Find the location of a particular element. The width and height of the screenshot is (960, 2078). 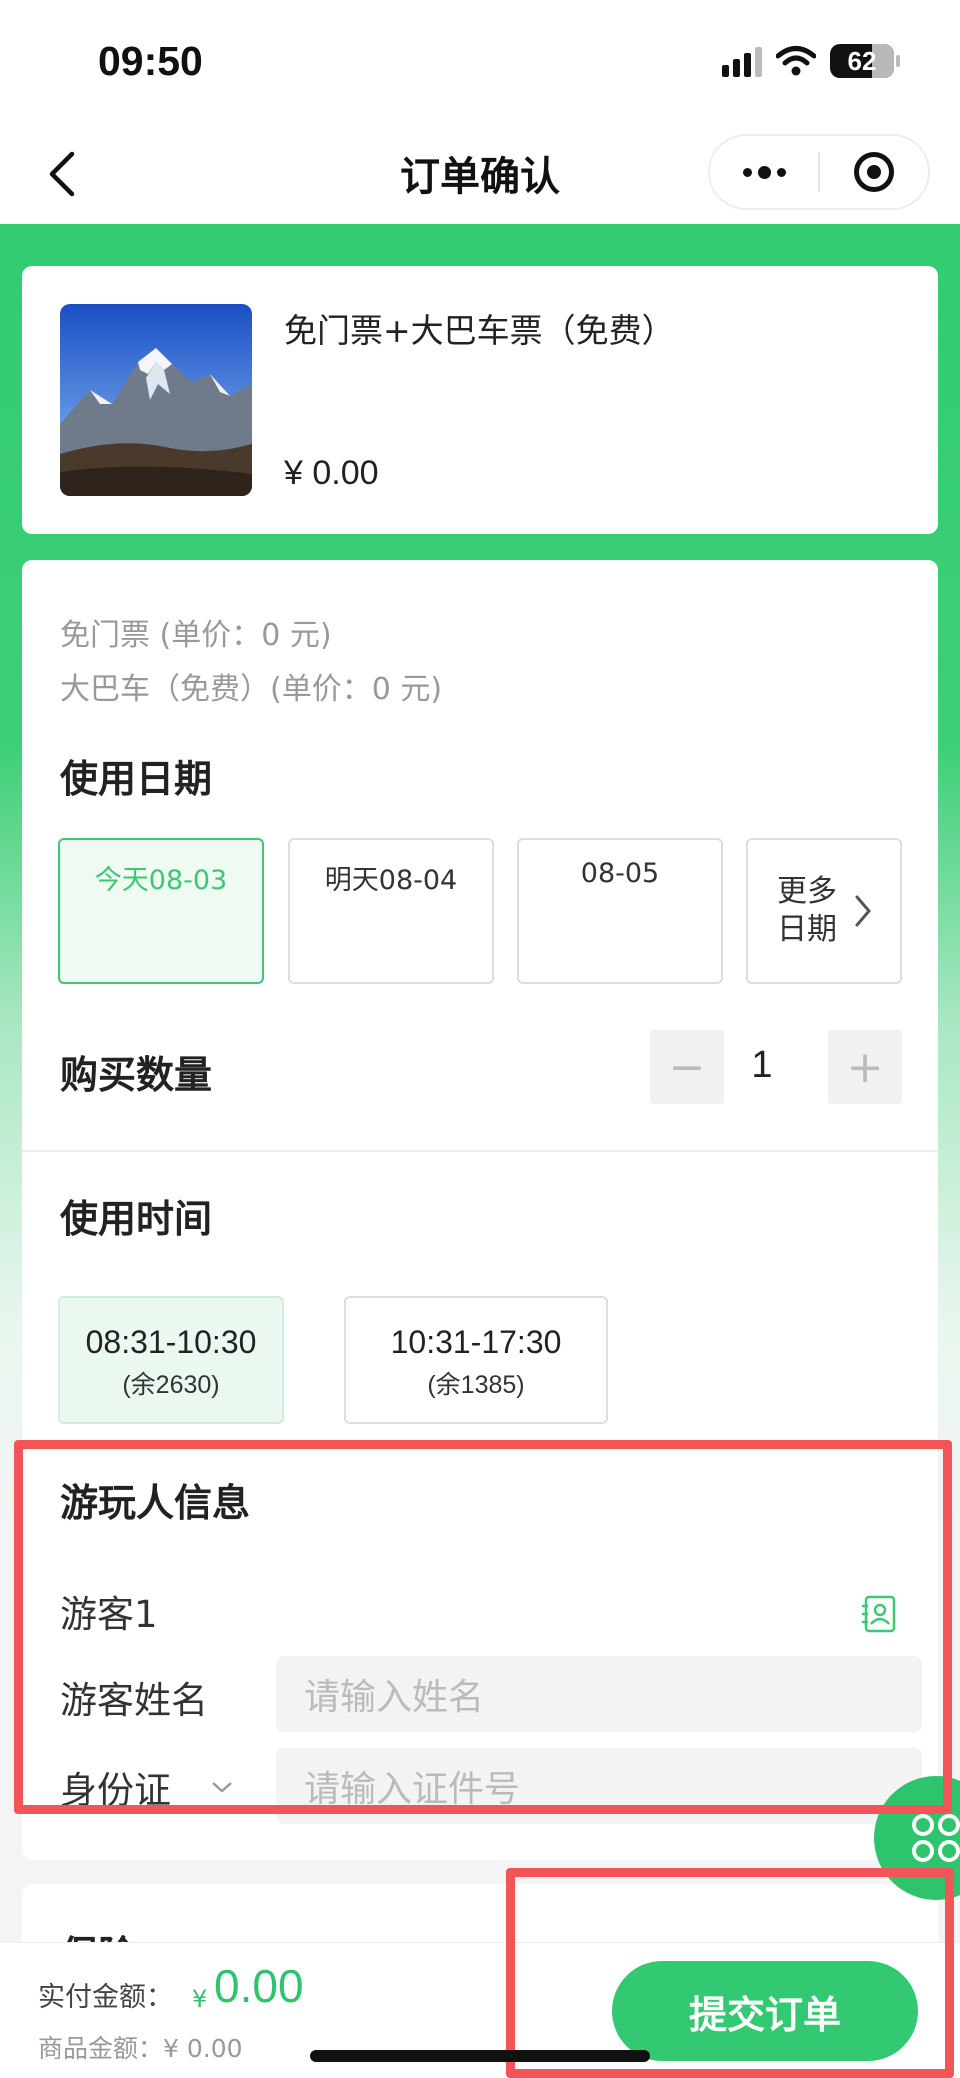

pay-label: 实付金额： is located at coordinates (105, 1997).